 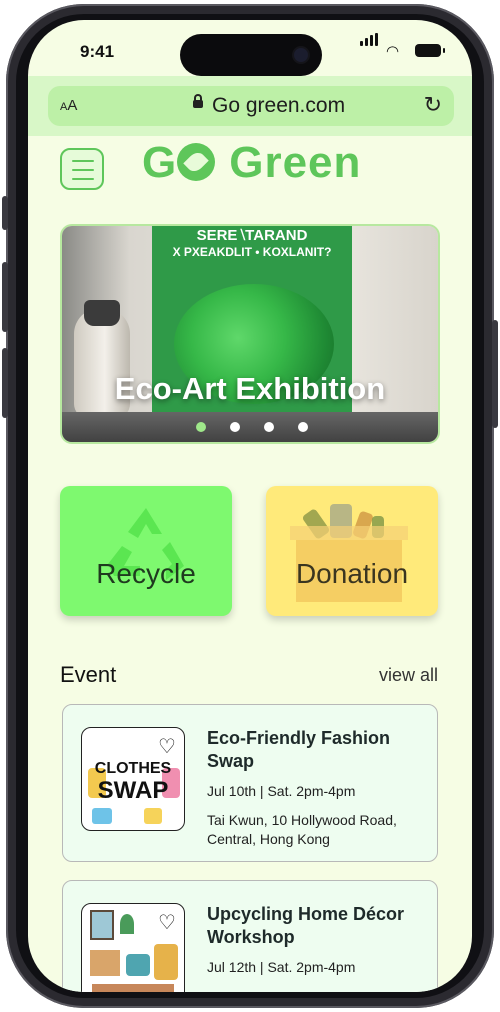 What do you see at coordinates (133, 782) in the screenshot?
I see `clothes-swap-graphic: CLOTHES SWAP` at bounding box center [133, 782].